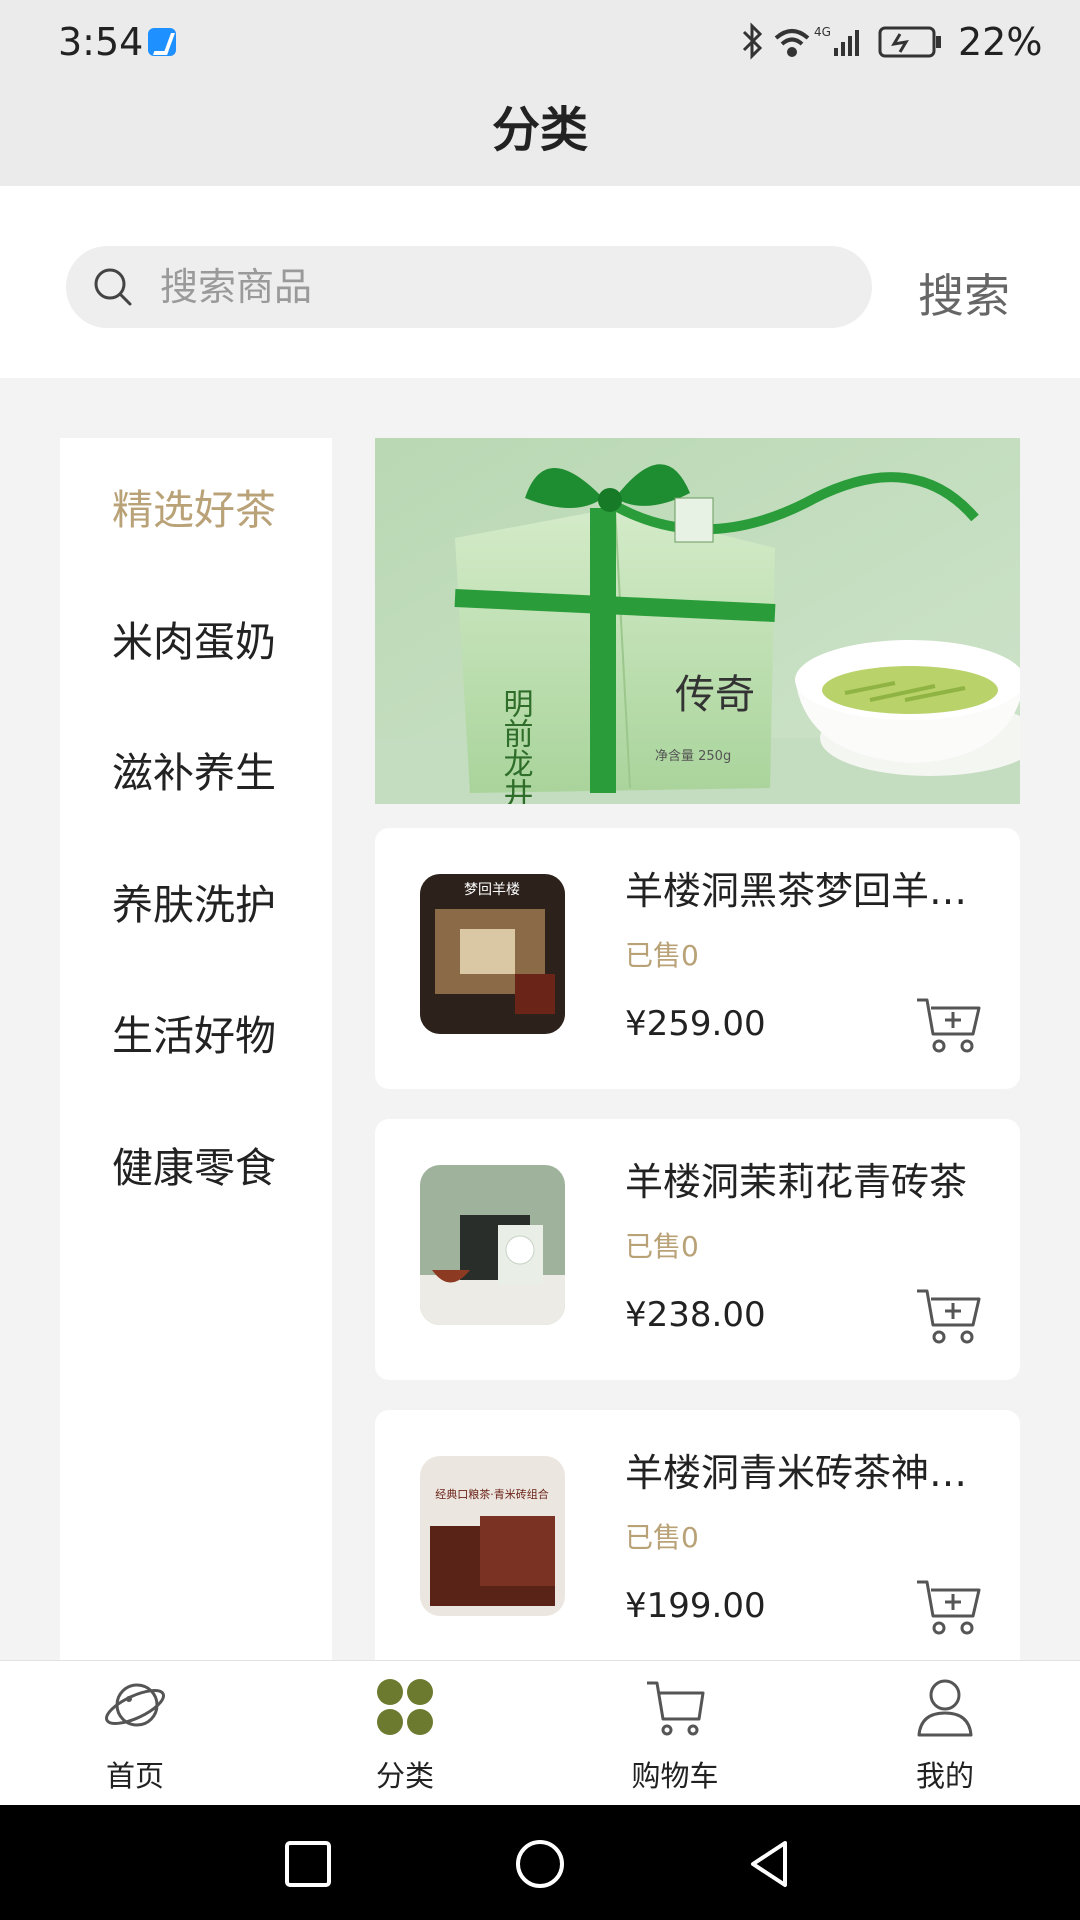  Describe the element at coordinates (492, 954) in the screenshot. I see `product-thumb: 梦回羊楼` at that location.